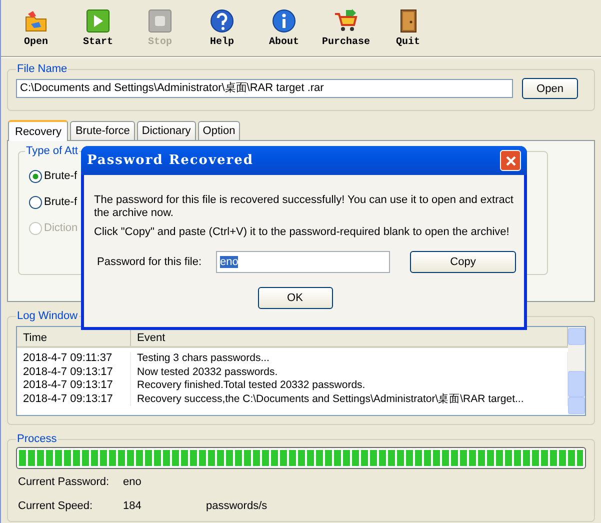 The height and width of the screenshot is (523, 601). I want to click on toolbar-button: Open, so click(36, 32).